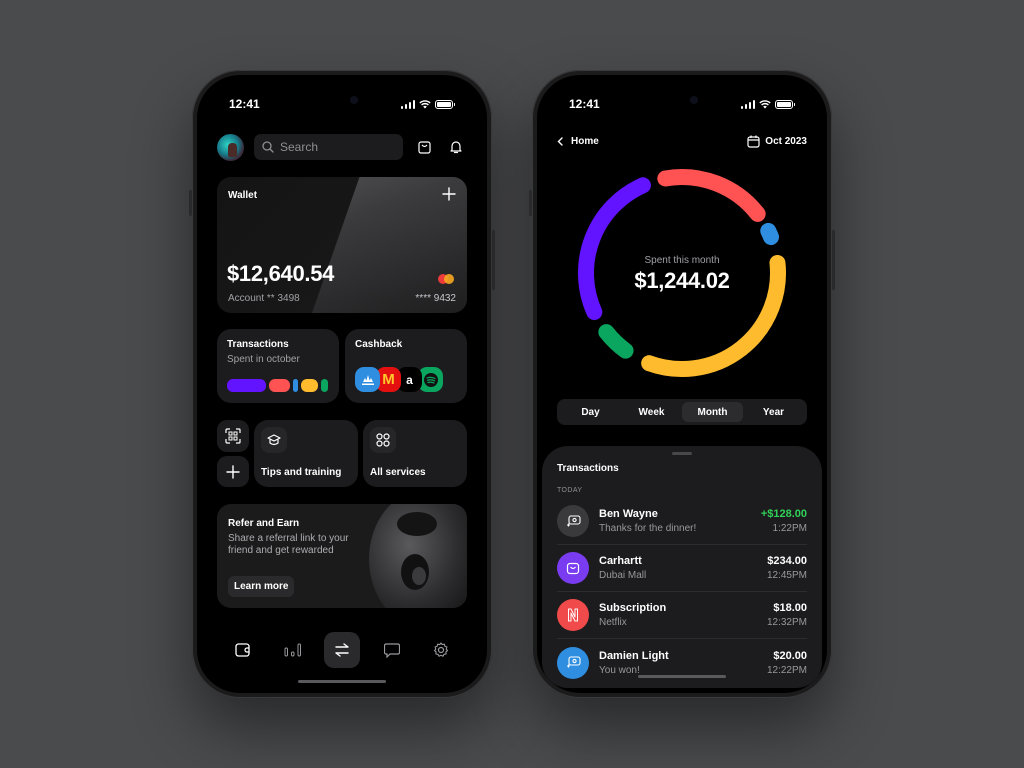  Describe the element at coordinates (786, 622) in the screenshot. I see `transaction-time: 12:32PM` at that location.